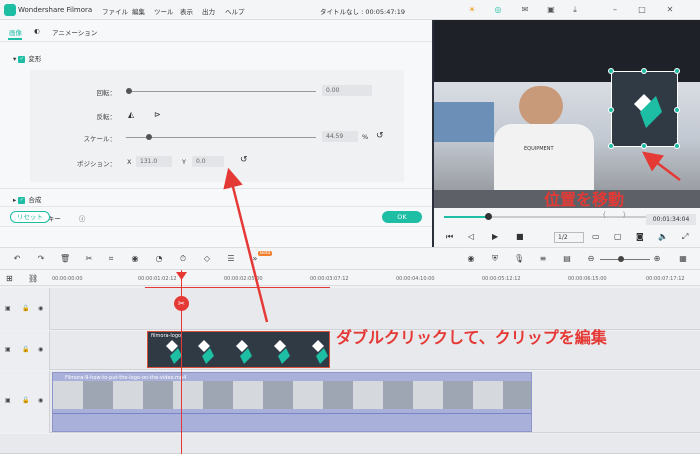 The image size is (700, 454). Describe the element at coordinates (661, 166) in the screenshot. I see `arrow-to-logo` at that location.